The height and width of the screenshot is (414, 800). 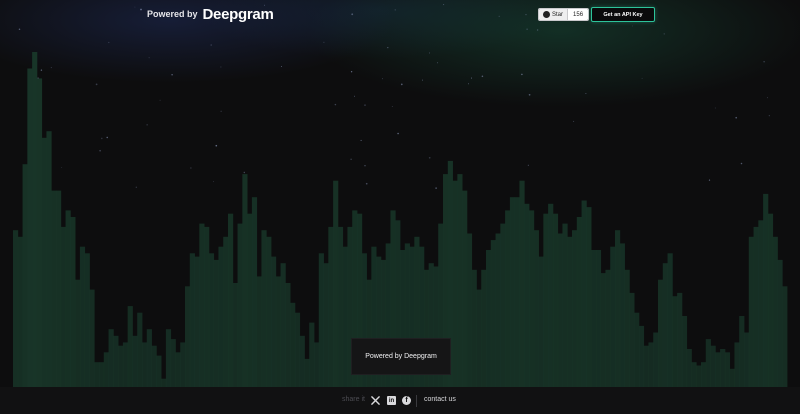 I want to click on powered-by-label: Powered by Deepgram, so click(x=401, y=356).